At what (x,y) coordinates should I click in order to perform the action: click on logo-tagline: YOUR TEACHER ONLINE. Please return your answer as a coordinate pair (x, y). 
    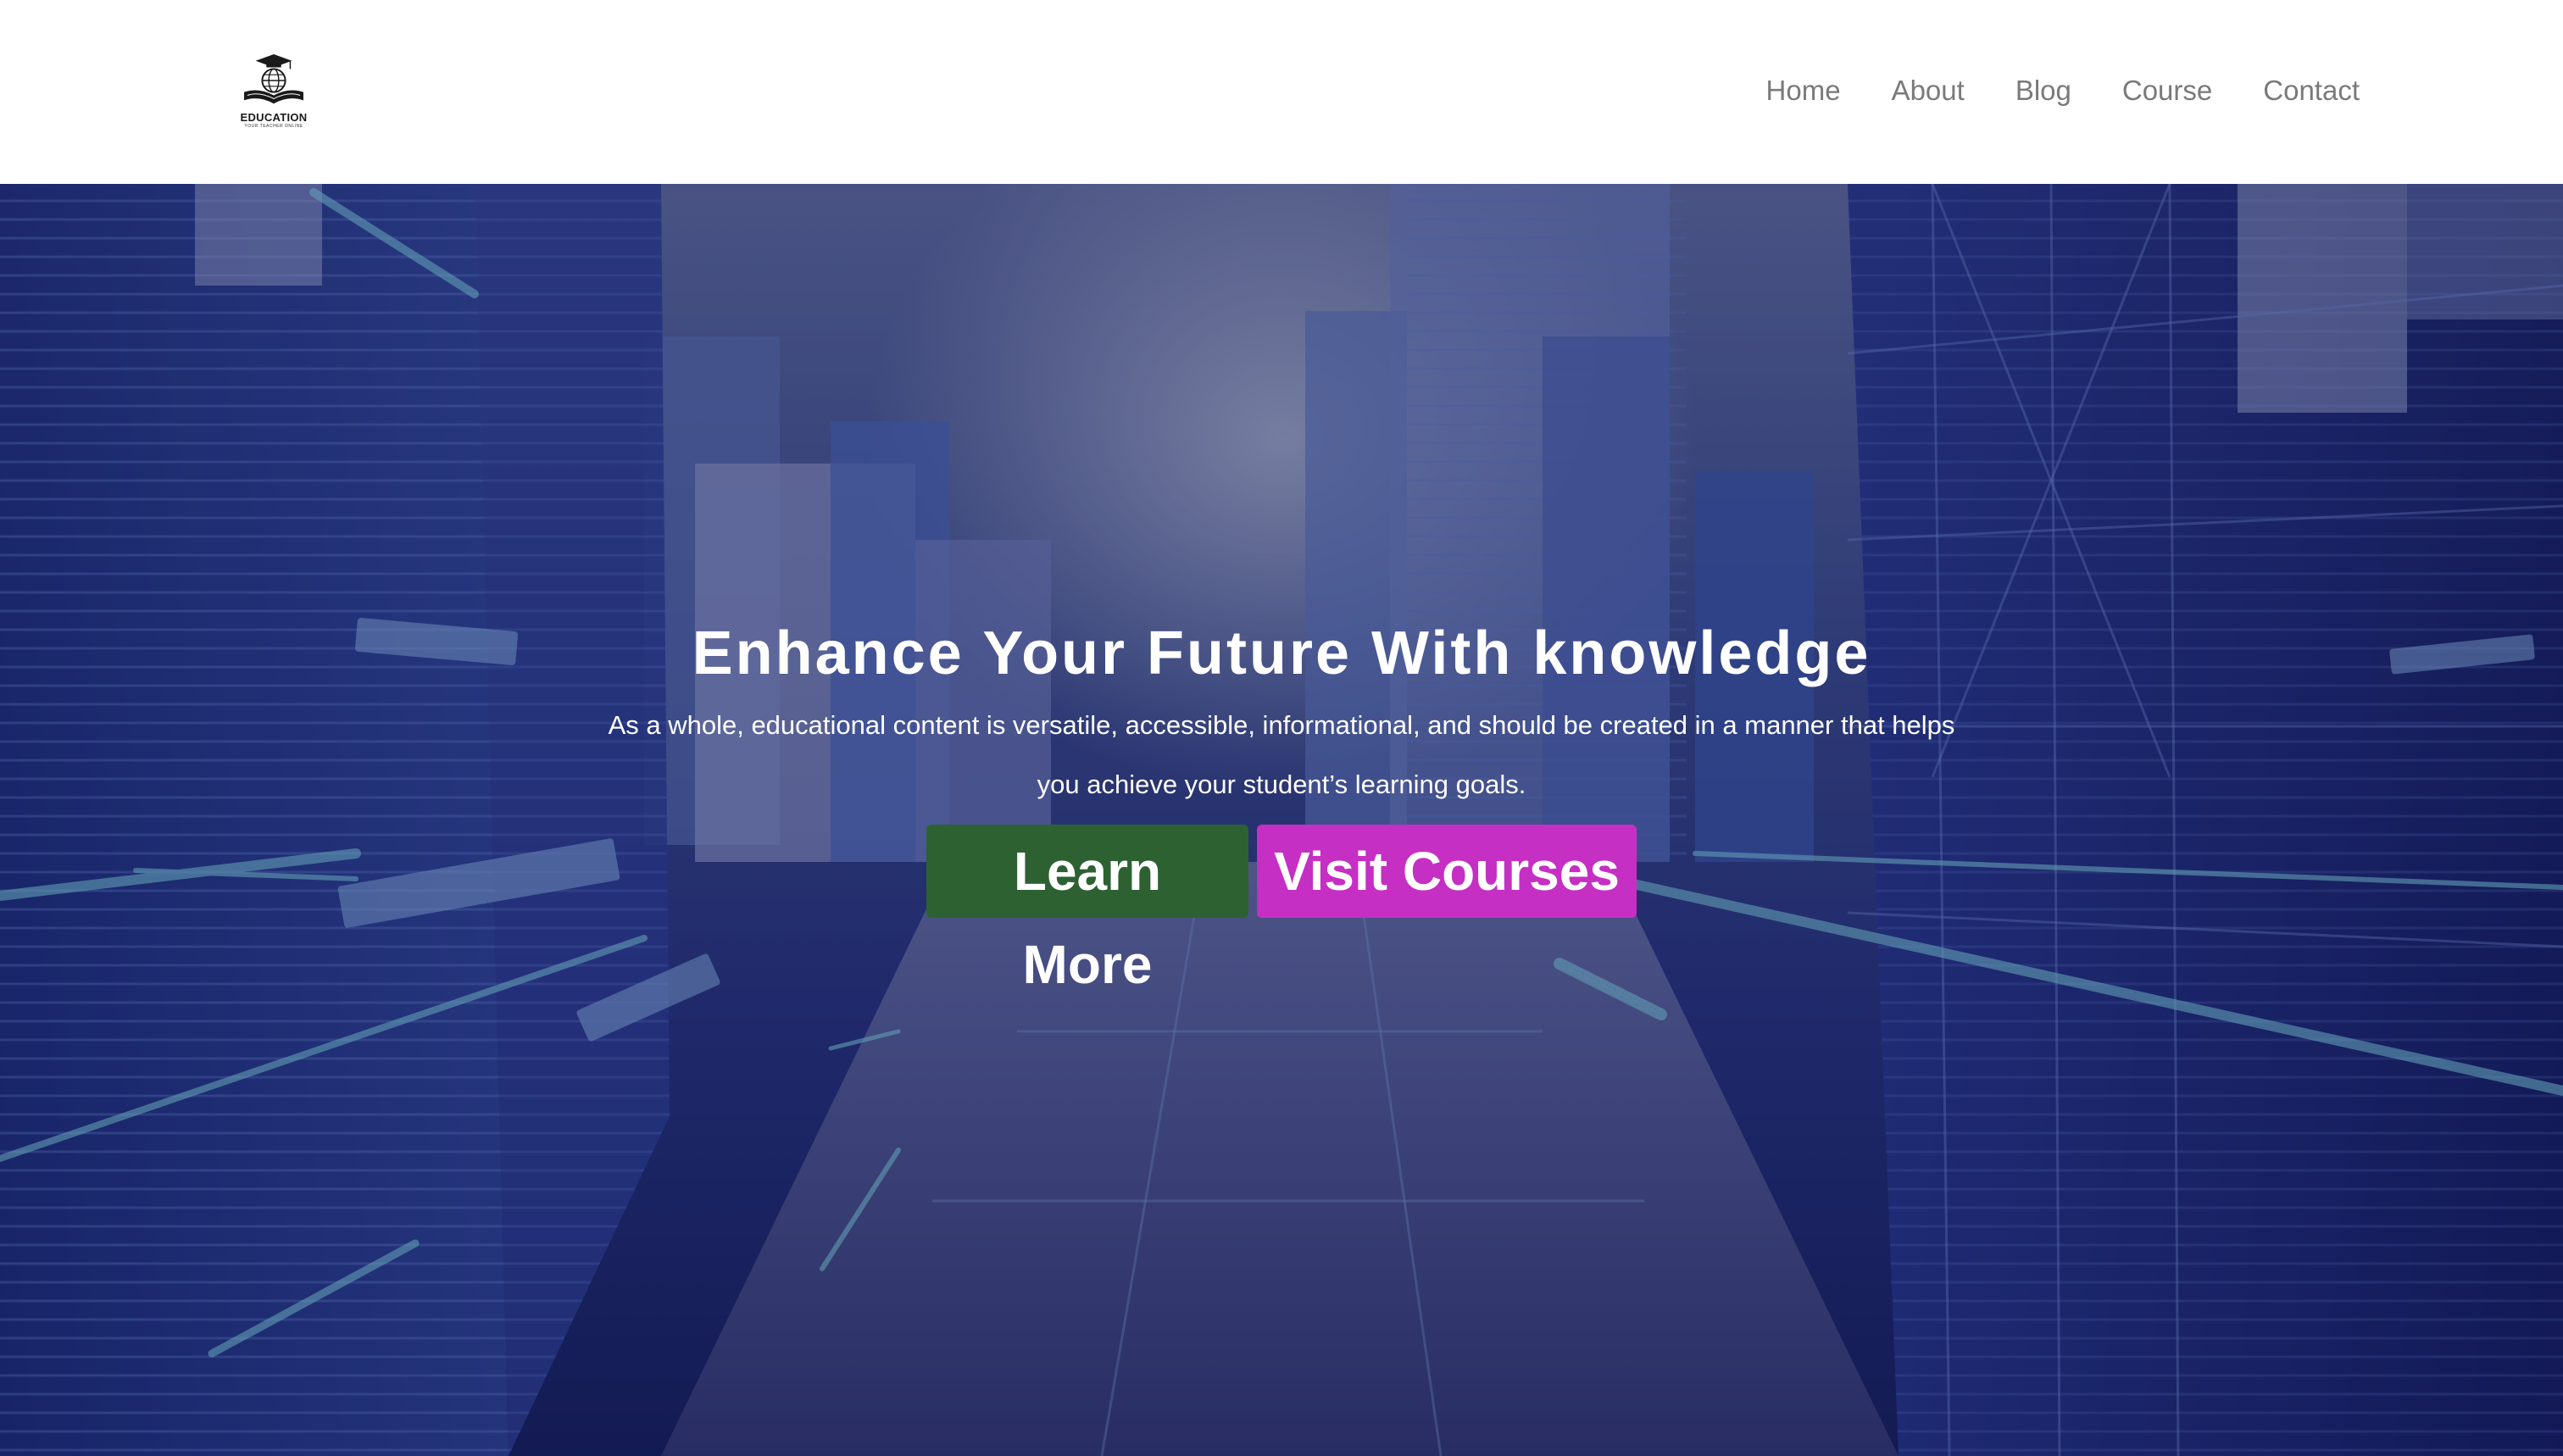
    Looking at the image, I should click on (273, 127).